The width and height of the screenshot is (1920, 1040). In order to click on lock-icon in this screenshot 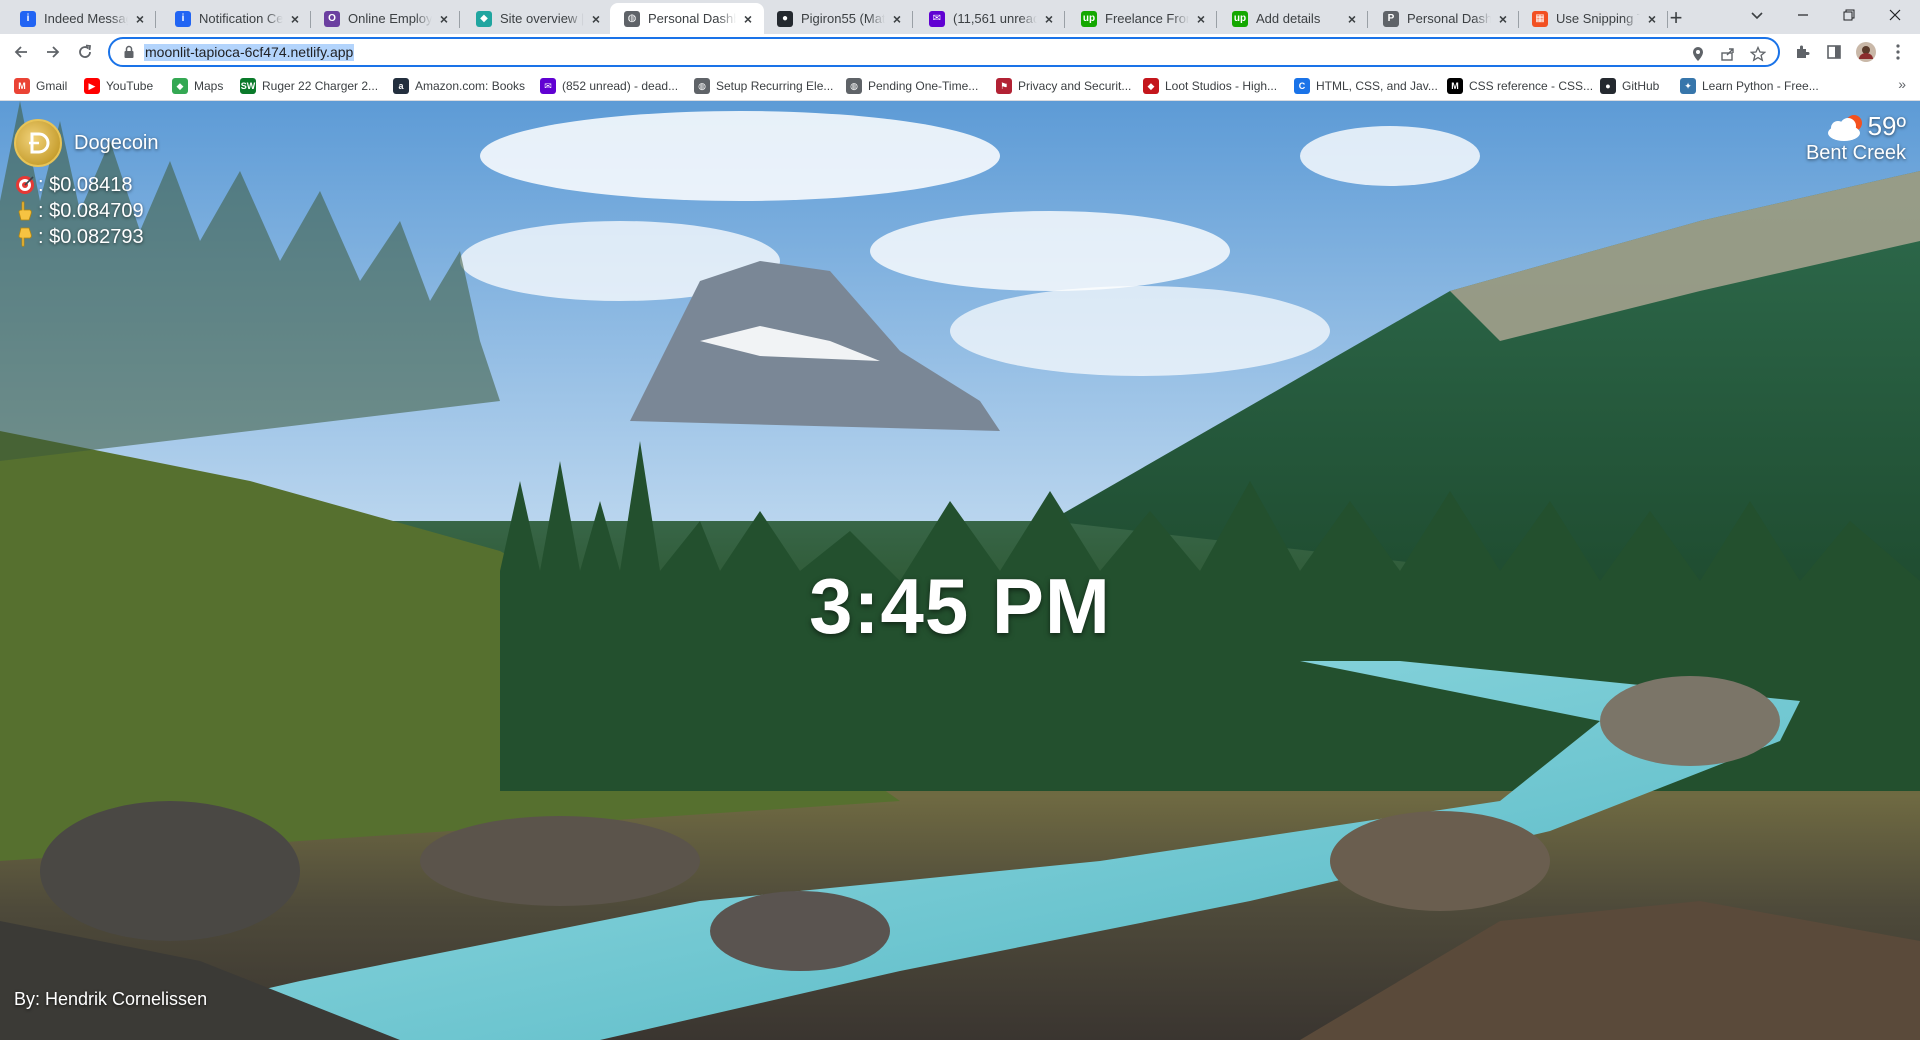, I will do `click(129, 52)`.